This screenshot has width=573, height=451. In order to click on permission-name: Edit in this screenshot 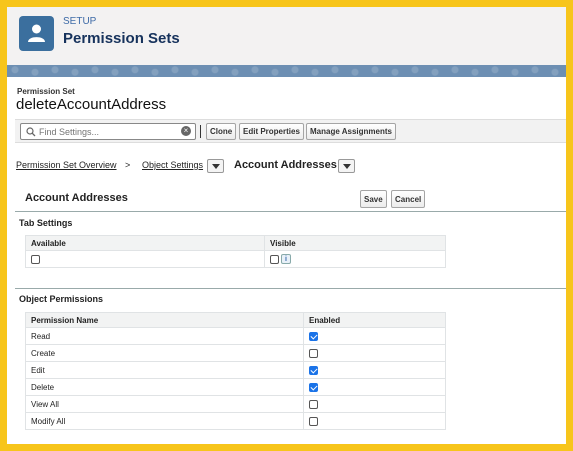, I will do `click(164, 370)`.